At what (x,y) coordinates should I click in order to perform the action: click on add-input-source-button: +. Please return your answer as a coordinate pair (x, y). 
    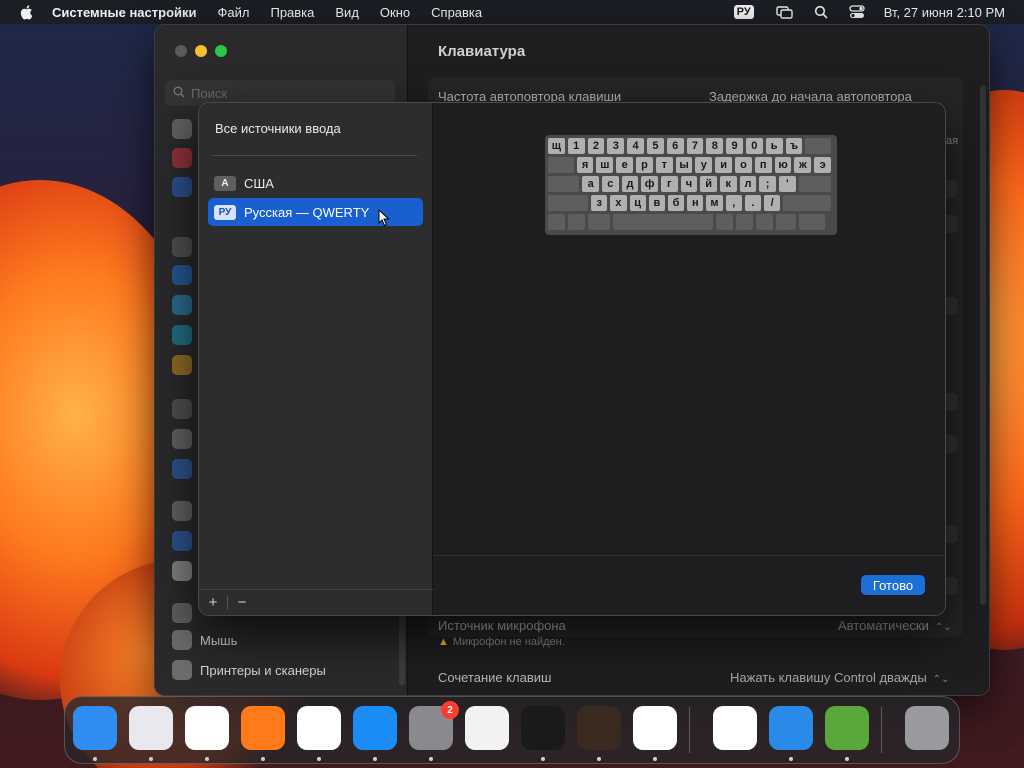
    Looking at the image, I should click on (213, 602).